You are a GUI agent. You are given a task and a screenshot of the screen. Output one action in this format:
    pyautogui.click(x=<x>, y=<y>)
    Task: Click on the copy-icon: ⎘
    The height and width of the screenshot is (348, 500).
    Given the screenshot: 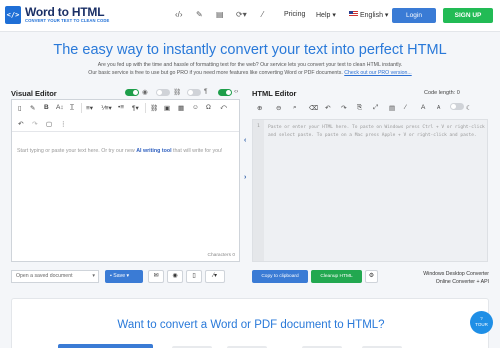 What is the action you would take?
    pyautogui.click(x=359, y=108)
    